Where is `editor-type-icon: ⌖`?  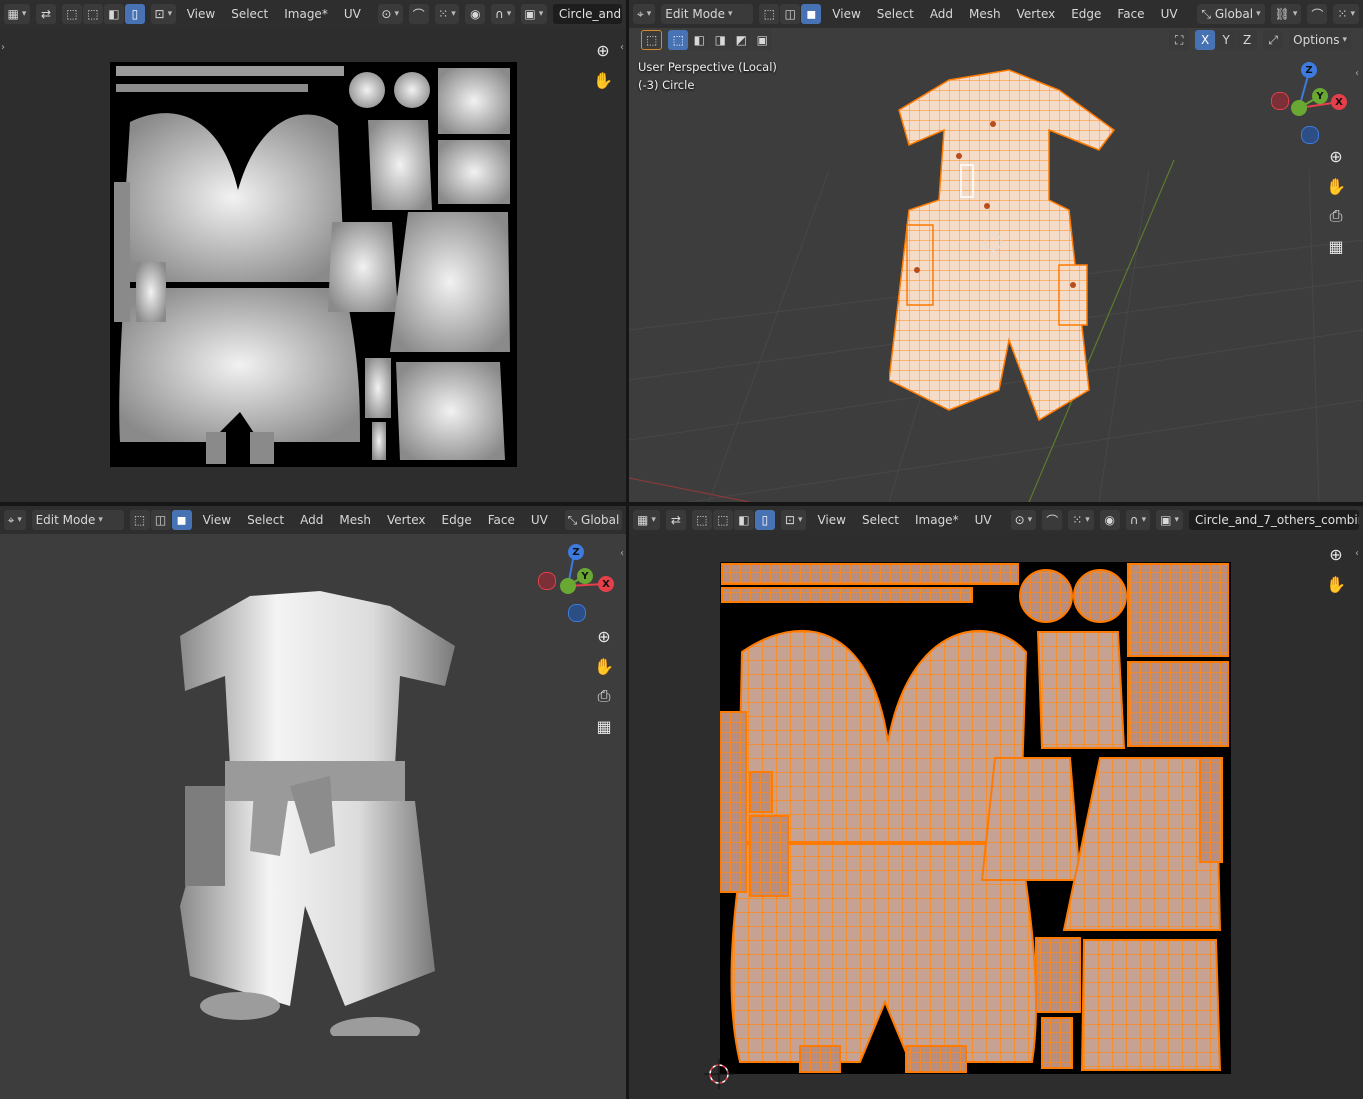
editor-type-icon: ⌖ is located at coordinates (15, 520).